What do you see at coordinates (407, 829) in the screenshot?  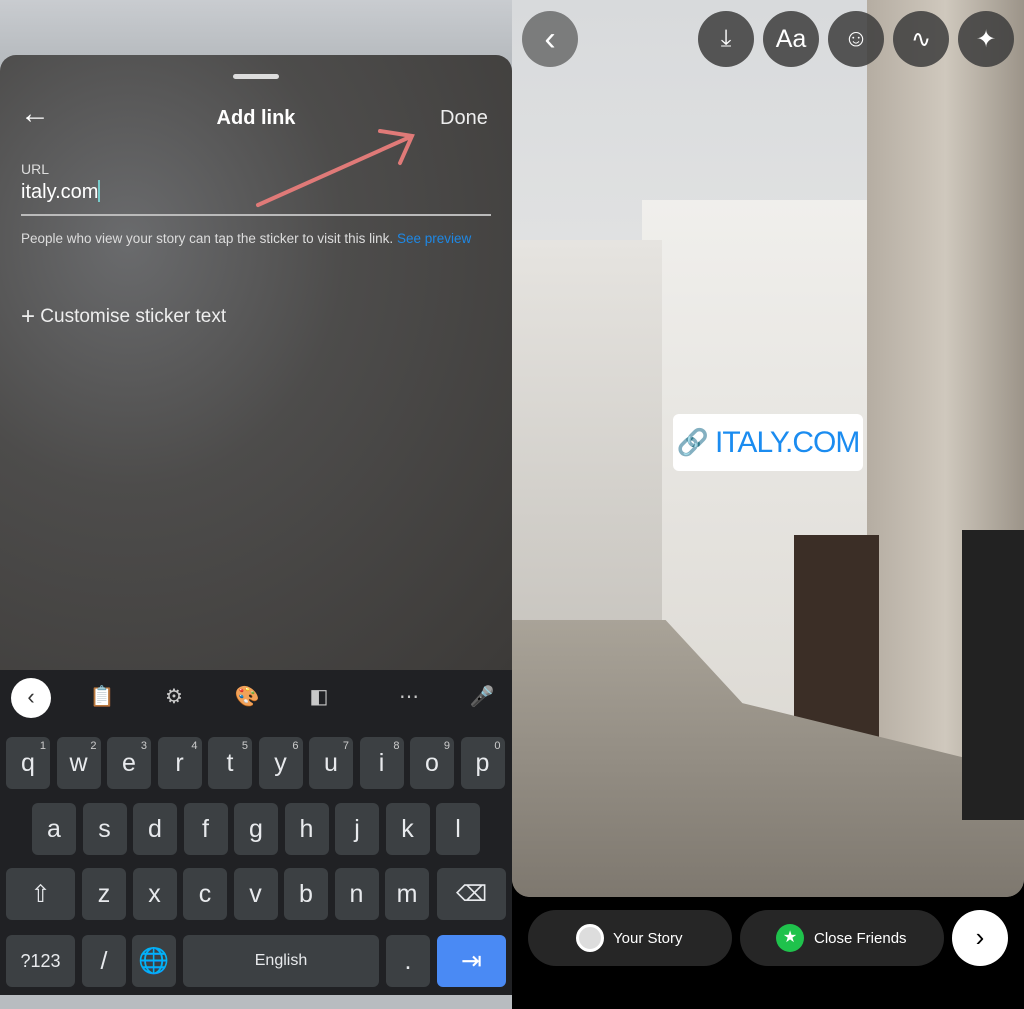 I see `key-k: k` at bounding box center [407, 829].